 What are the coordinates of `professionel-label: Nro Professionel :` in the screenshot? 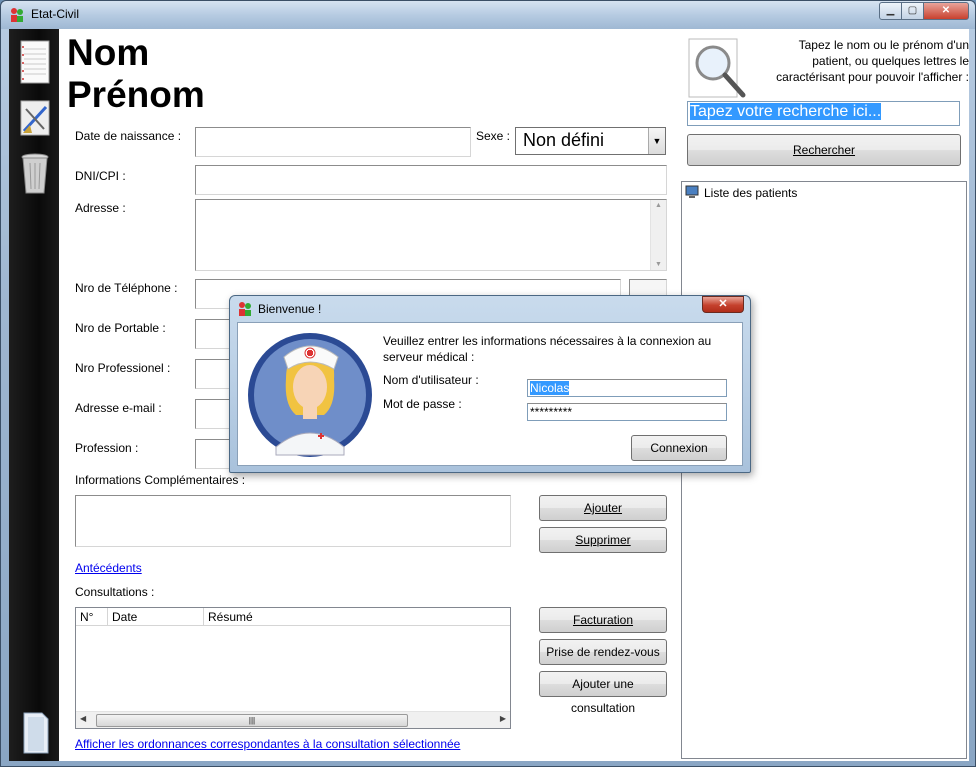 It's located at (123, 368).